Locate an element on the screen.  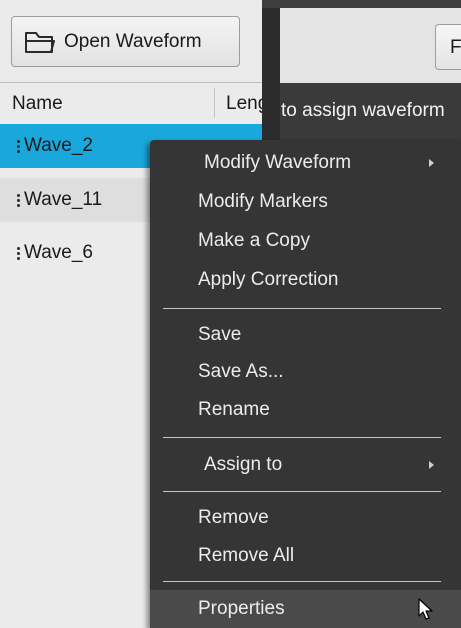
menu-item-apply-correction: Apply Correction is located at coordinates (305, 280).